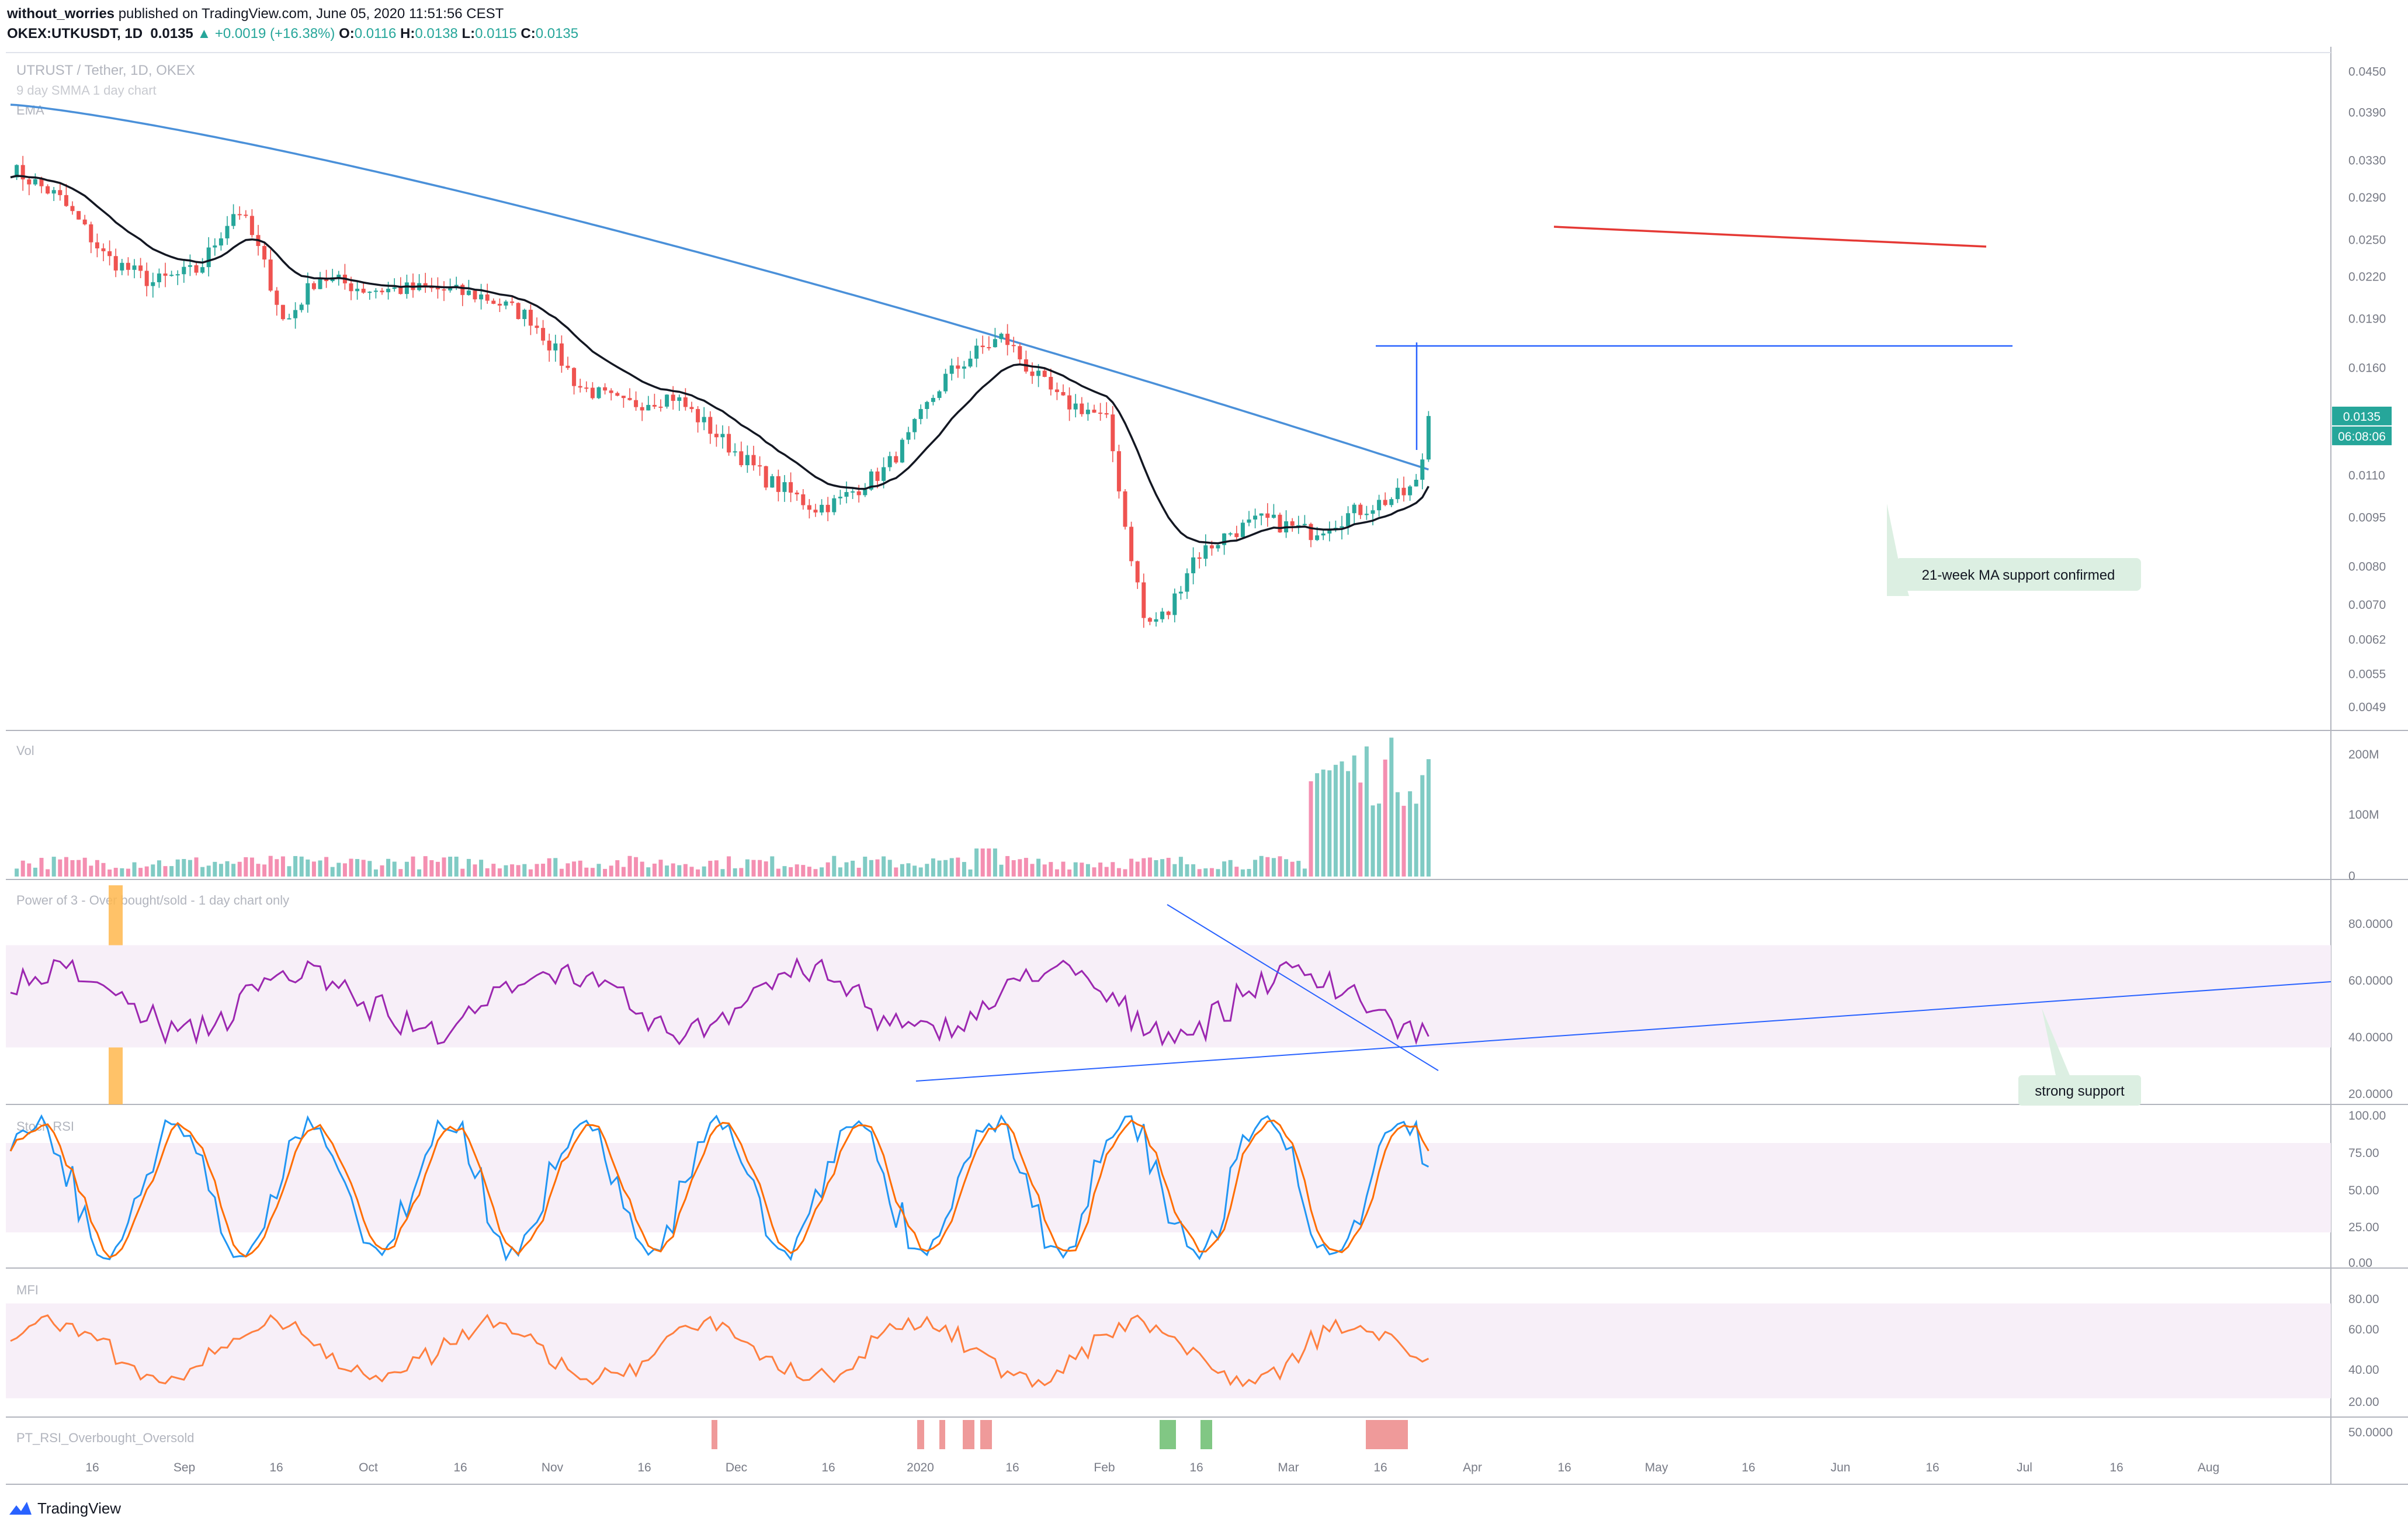  What do you see at coordinates (553, 1467) in the screenshot?
I see `time-axis-tick: Nov` at bounding box center [553, 1467].